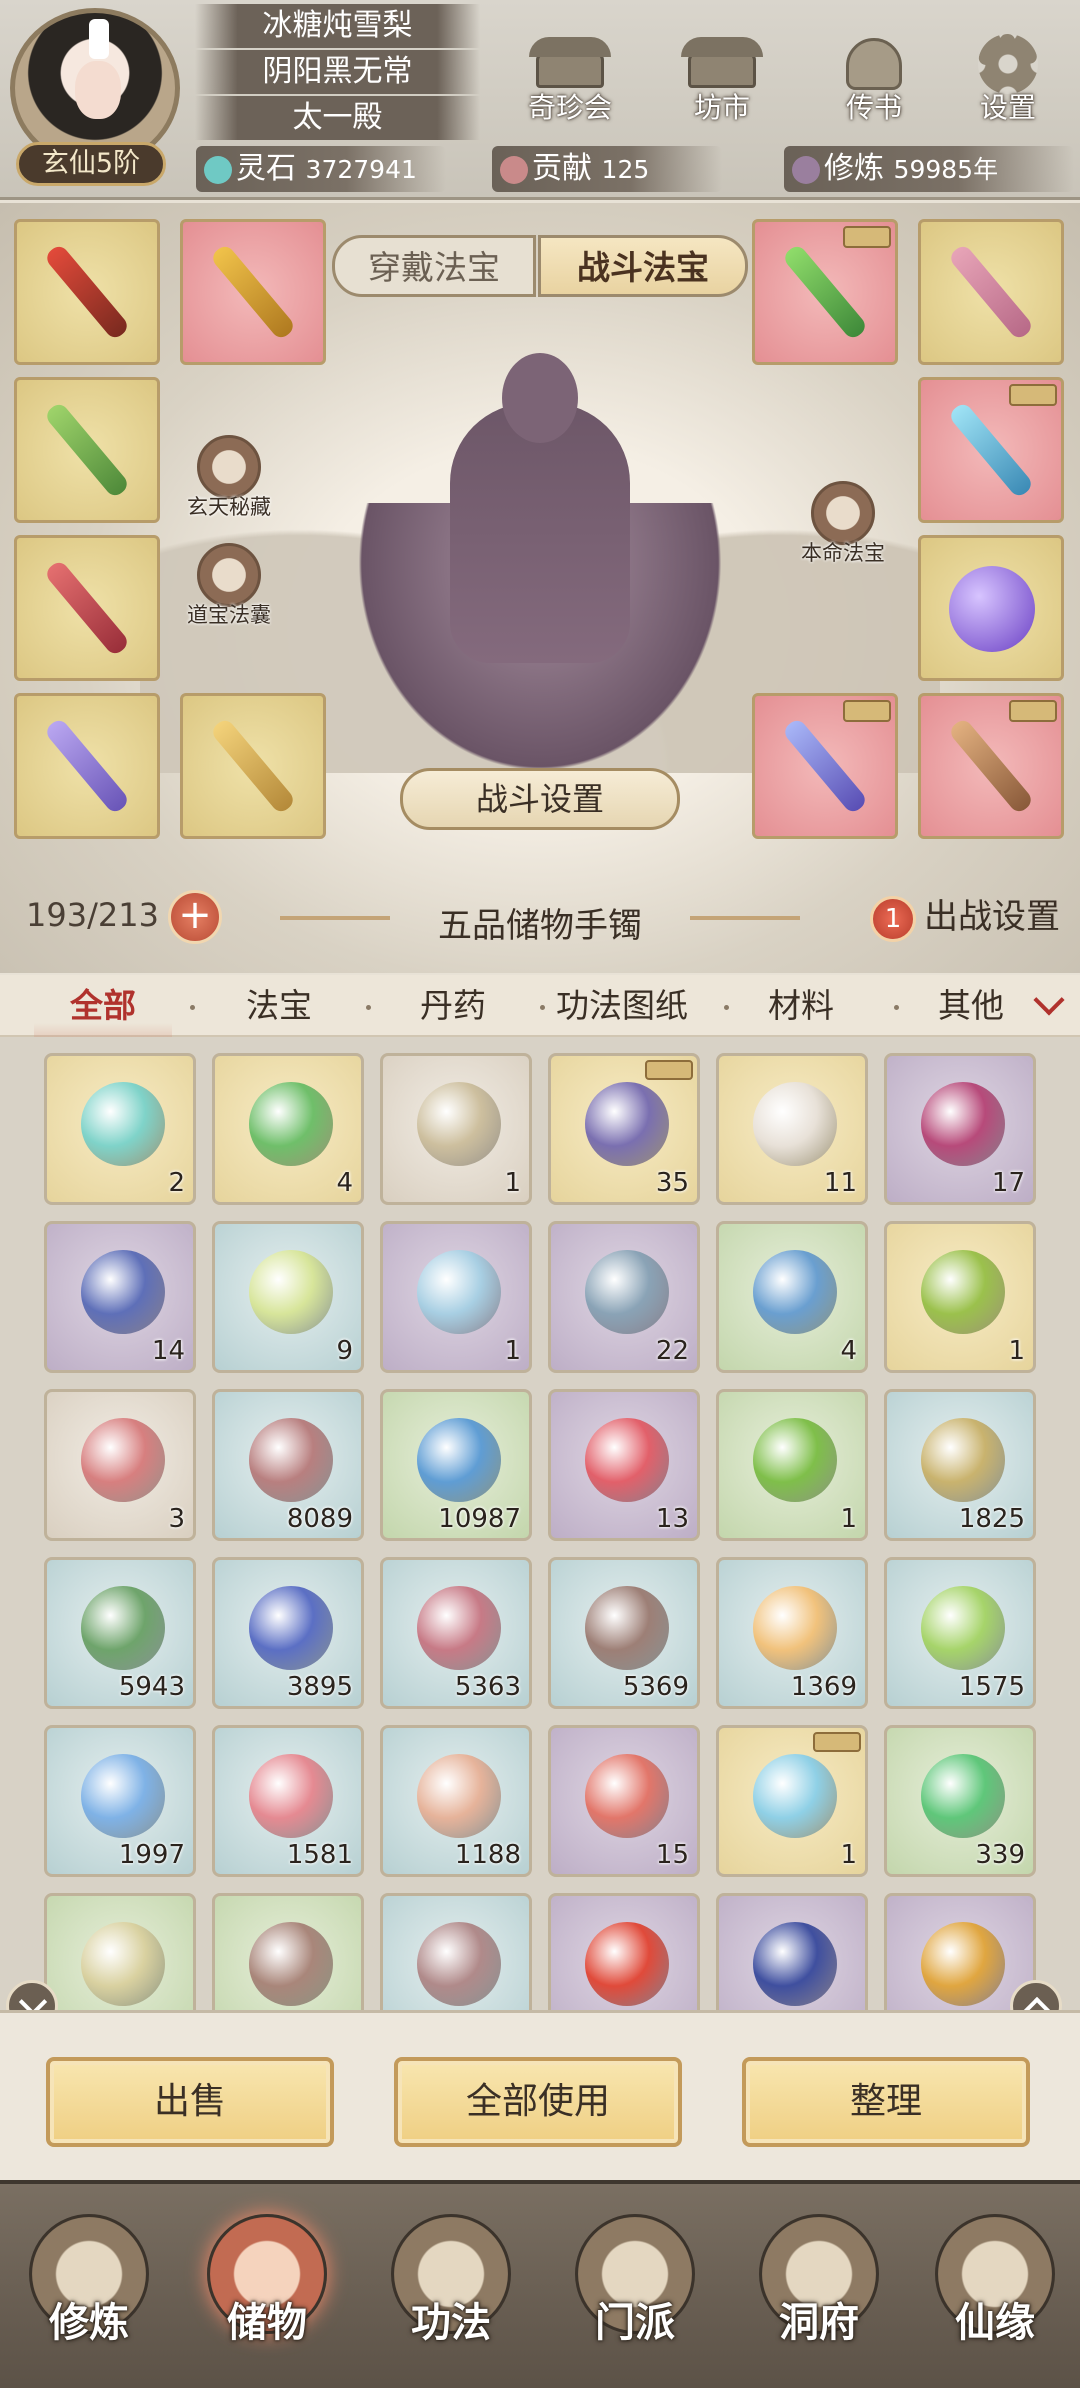 Image resolution: width=1080 pixels, height=2388 pixels. I want to click on nav-cultivate: 修炼, so click(89, 2299).